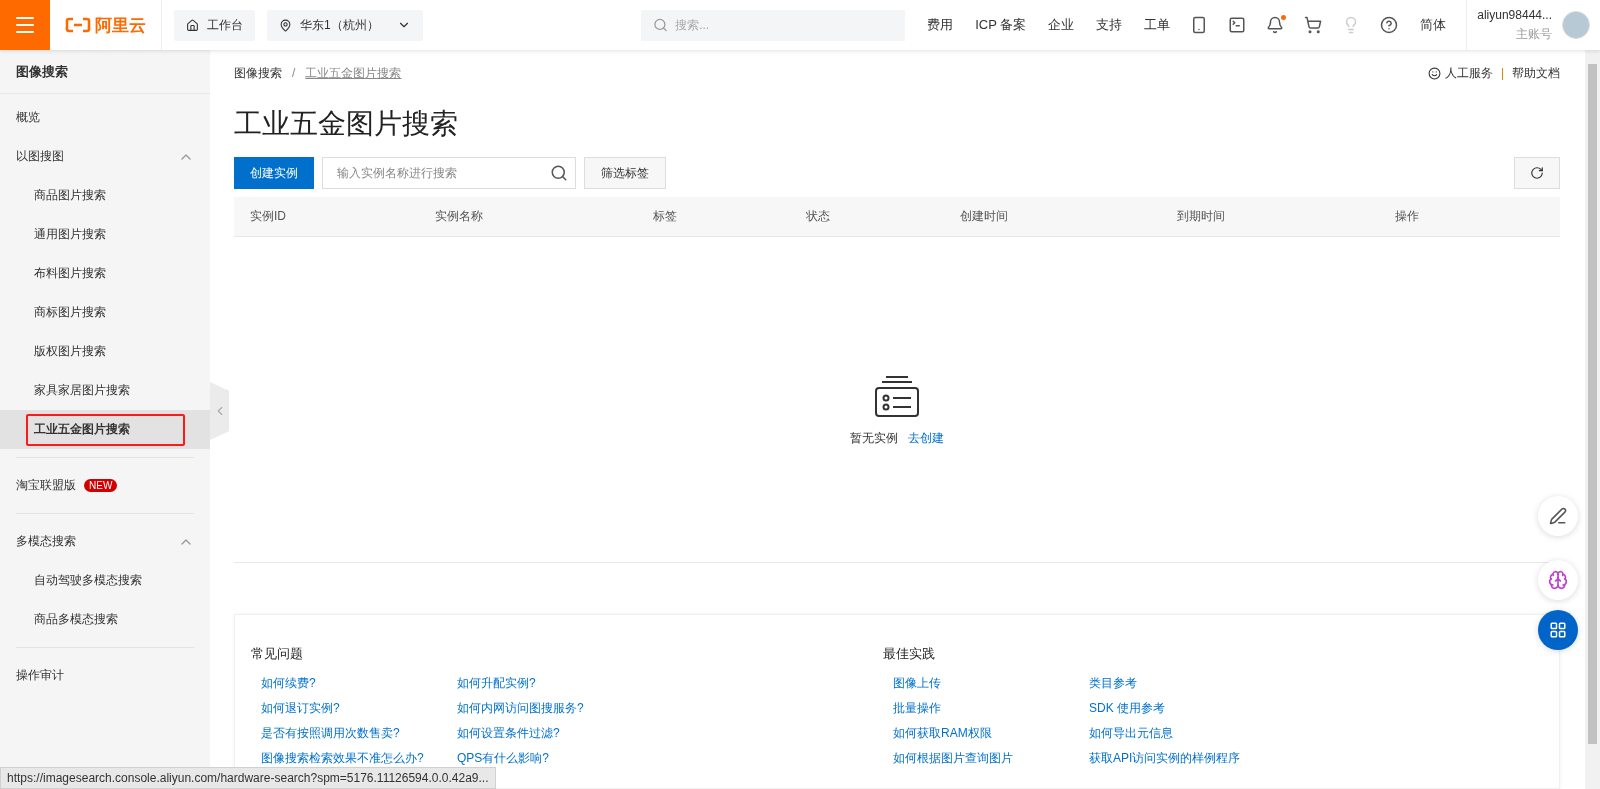 The image size is (1600, 789). I want to click on map-pin-icon, so click(285, 25).